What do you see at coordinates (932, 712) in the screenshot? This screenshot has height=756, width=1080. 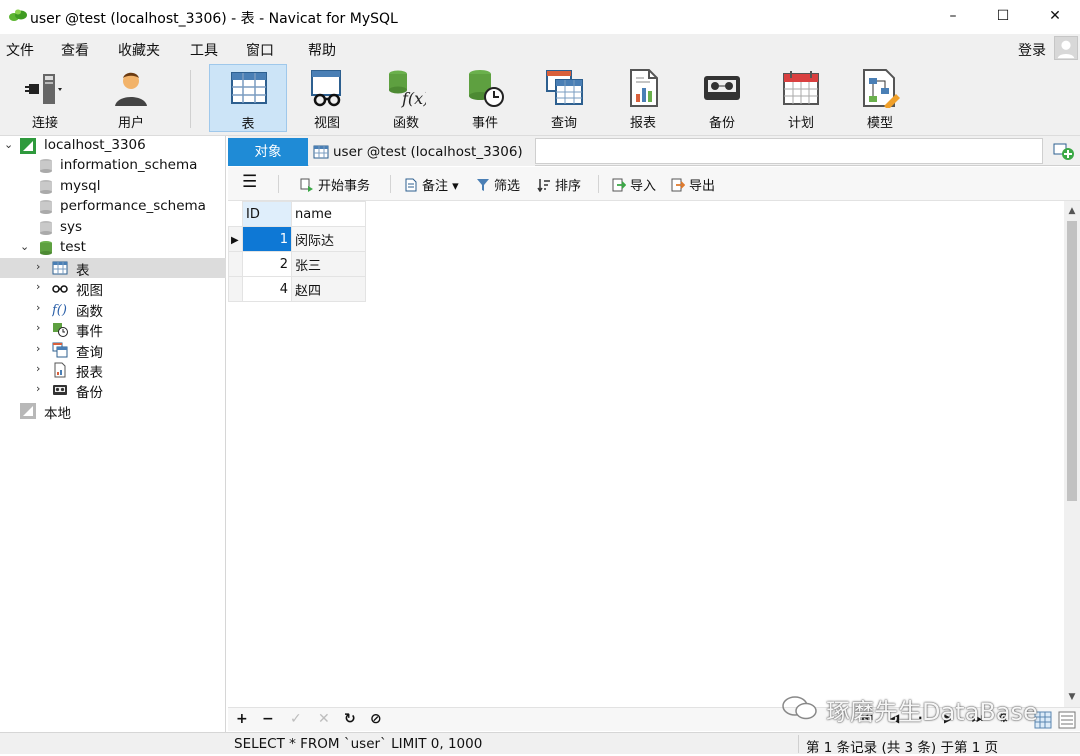 I see `watermark-text: 琢磨先生DataBase` at bounding box center [932, 712].